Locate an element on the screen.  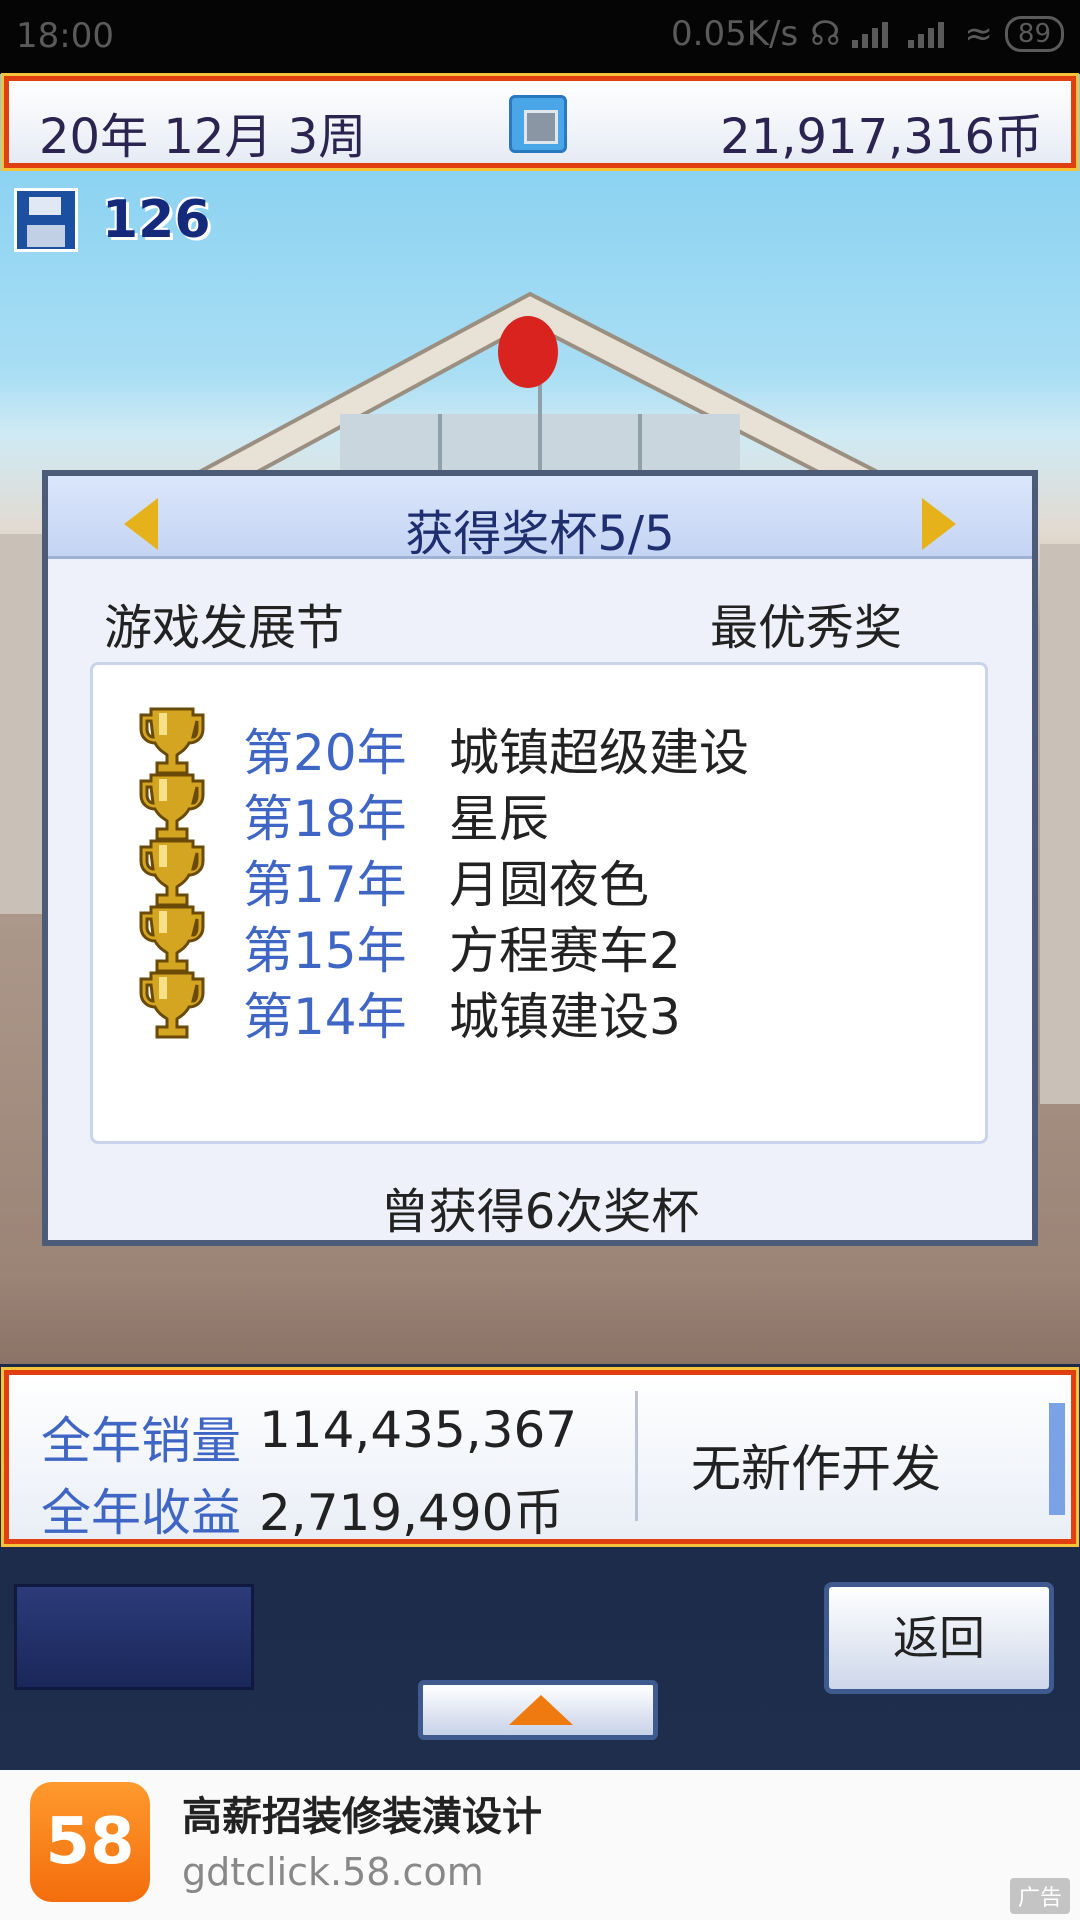
award-name: 最优秀奖 is located at coordinates (805, 628).